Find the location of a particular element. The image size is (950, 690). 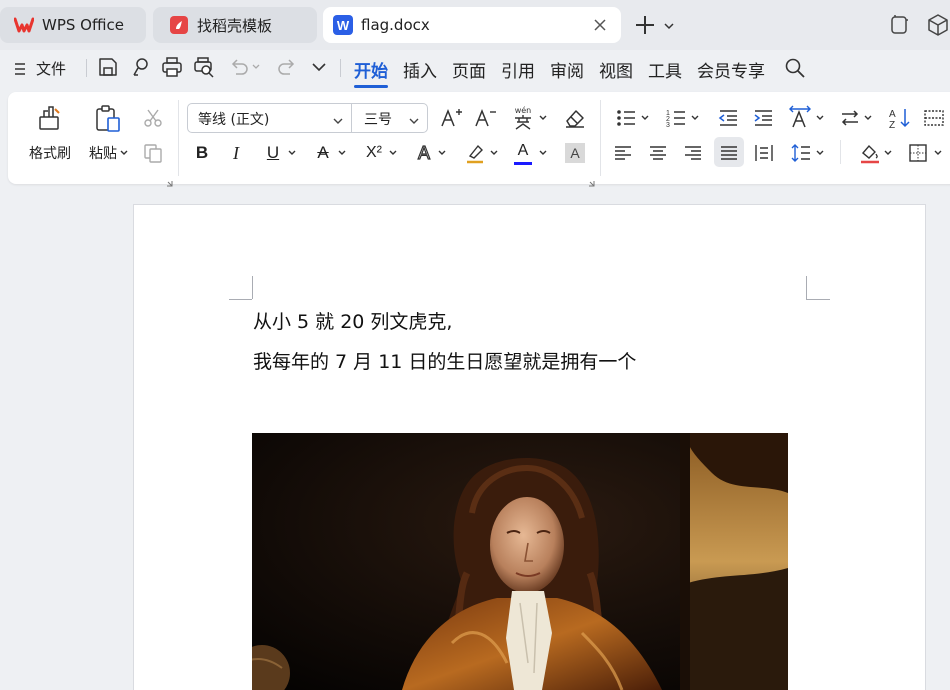

undo-dropdown-chevron-icon is located at coordinates (256, 67).